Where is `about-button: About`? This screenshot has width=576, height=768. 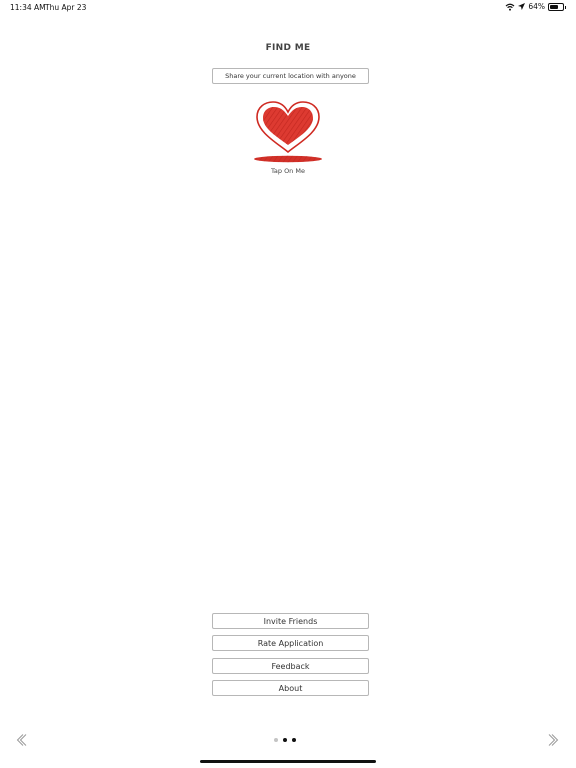
about-button: About is located at coordinates (290, 688).